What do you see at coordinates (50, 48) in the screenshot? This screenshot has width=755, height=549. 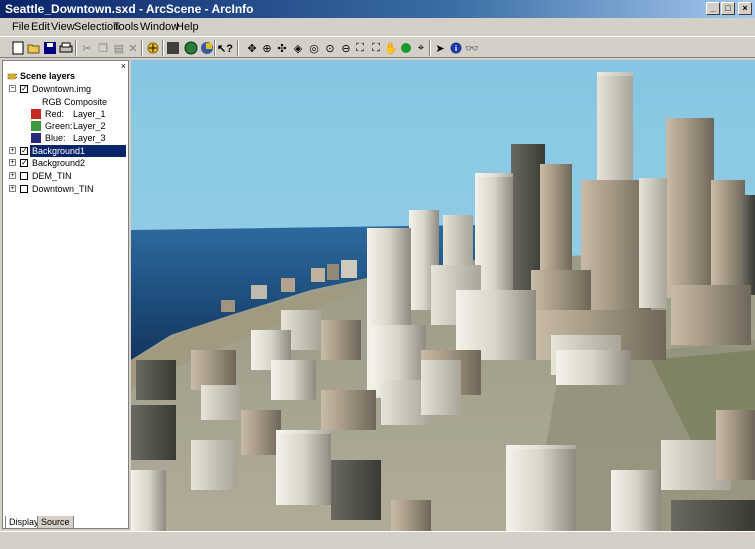 I see `save-icon` at bounding box center [50, 48].